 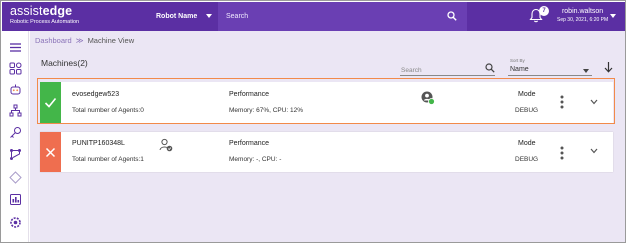 What do you see at coordinates (342, 16) in the screenshot?
I see `global-search-input: Search` at bounding box center [342, 16].